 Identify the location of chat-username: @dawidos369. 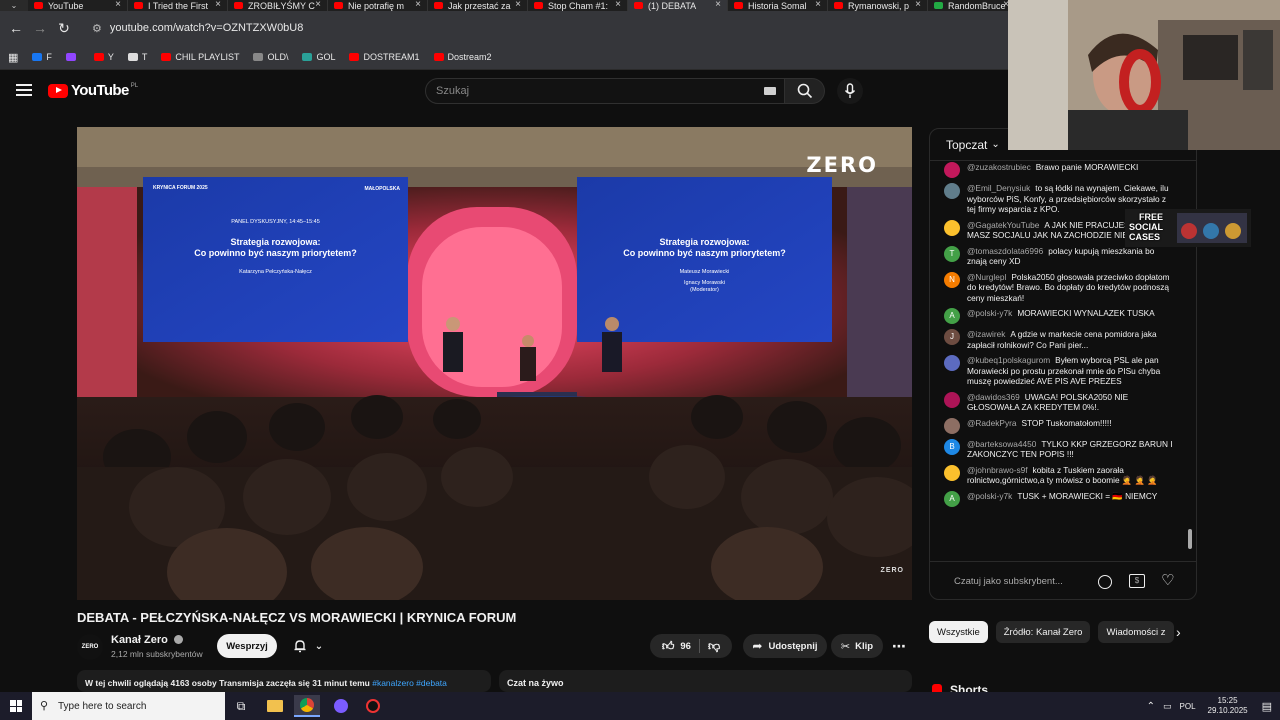
(993, 397).